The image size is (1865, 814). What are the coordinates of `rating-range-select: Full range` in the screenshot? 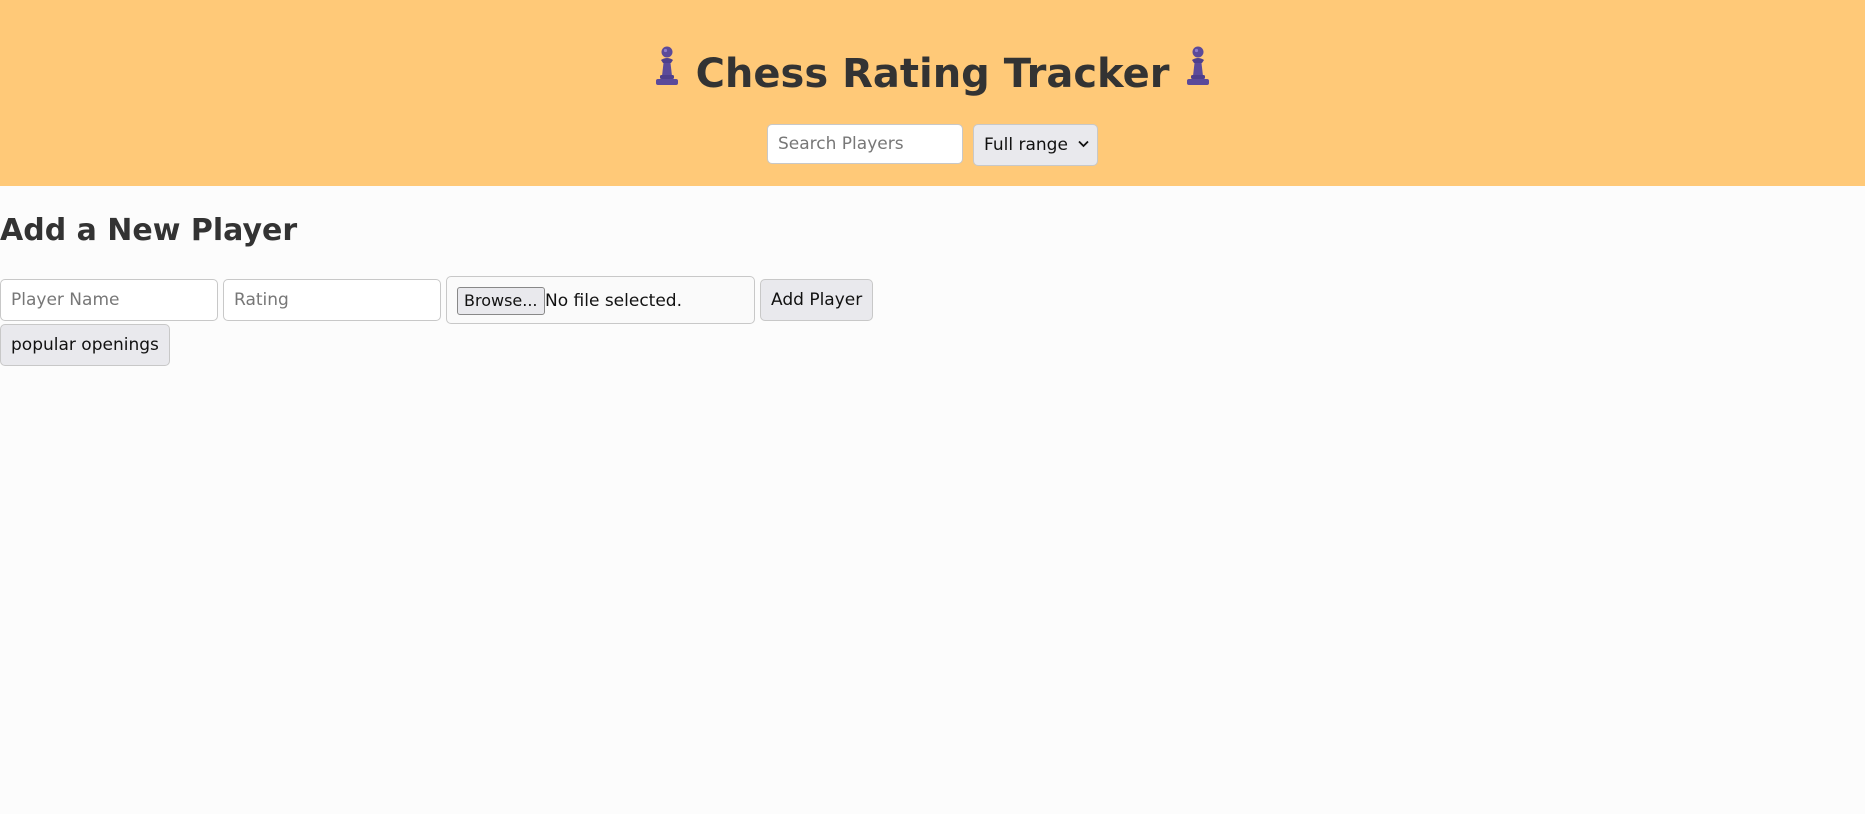 It's located at (1035, 145).